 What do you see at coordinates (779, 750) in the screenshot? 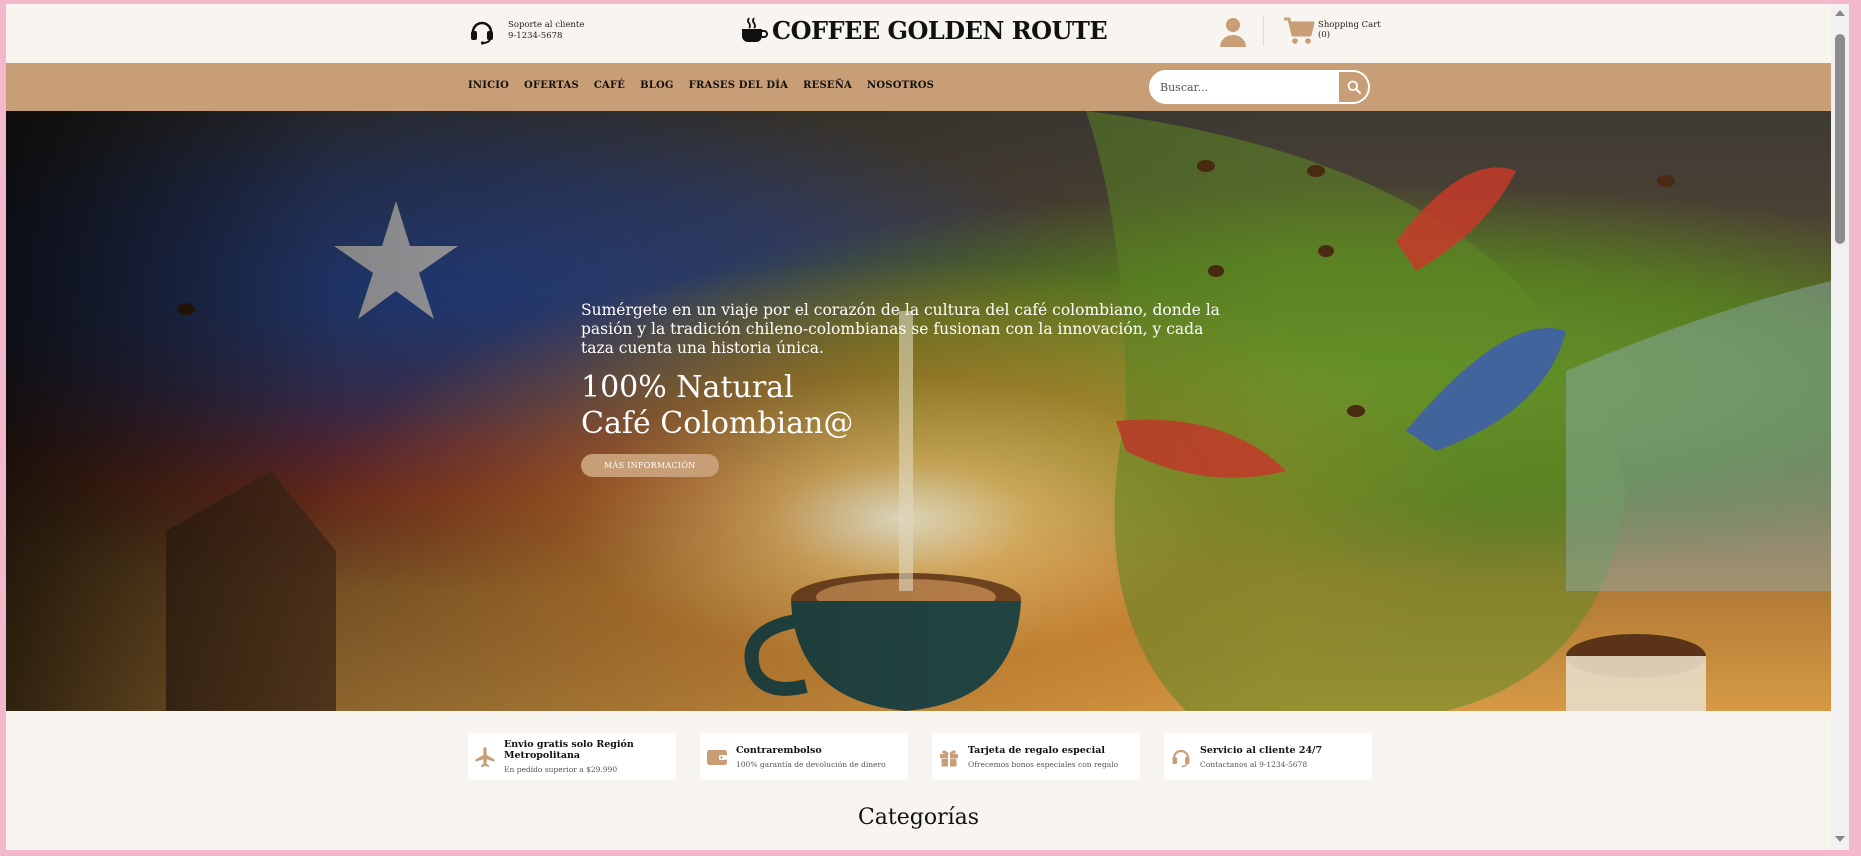
I see `feature-title: Contrarembolso` at bounding box center [779, 750].